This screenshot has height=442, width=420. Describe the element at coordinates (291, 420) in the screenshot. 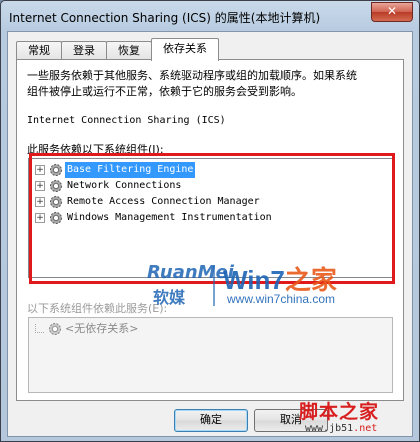

I see `cancel-button: 取消` at that location.